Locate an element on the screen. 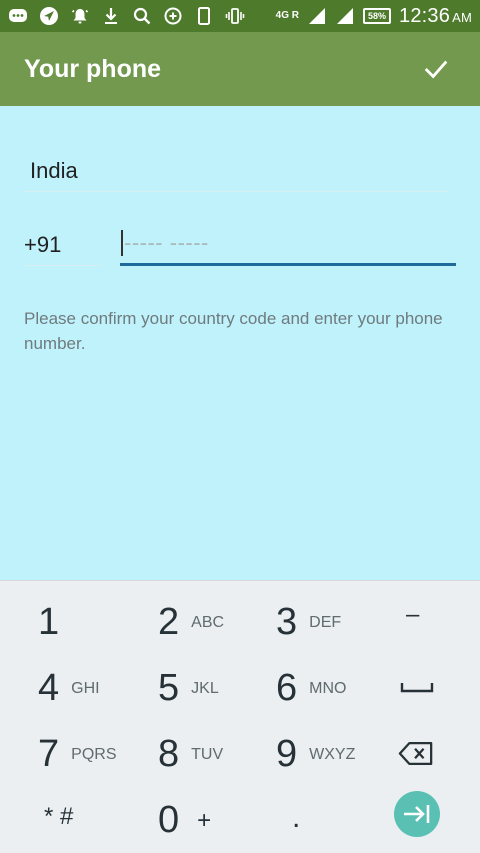  page-title: Your phone is located at coordinates (93, 68).